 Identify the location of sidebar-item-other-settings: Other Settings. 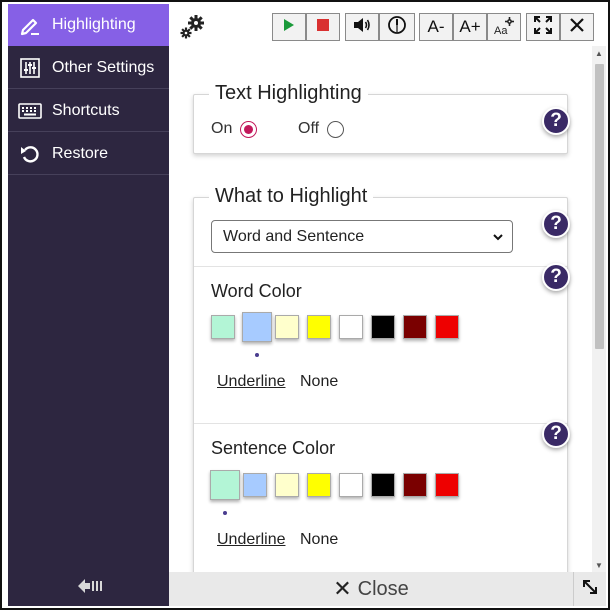
(88, 68).